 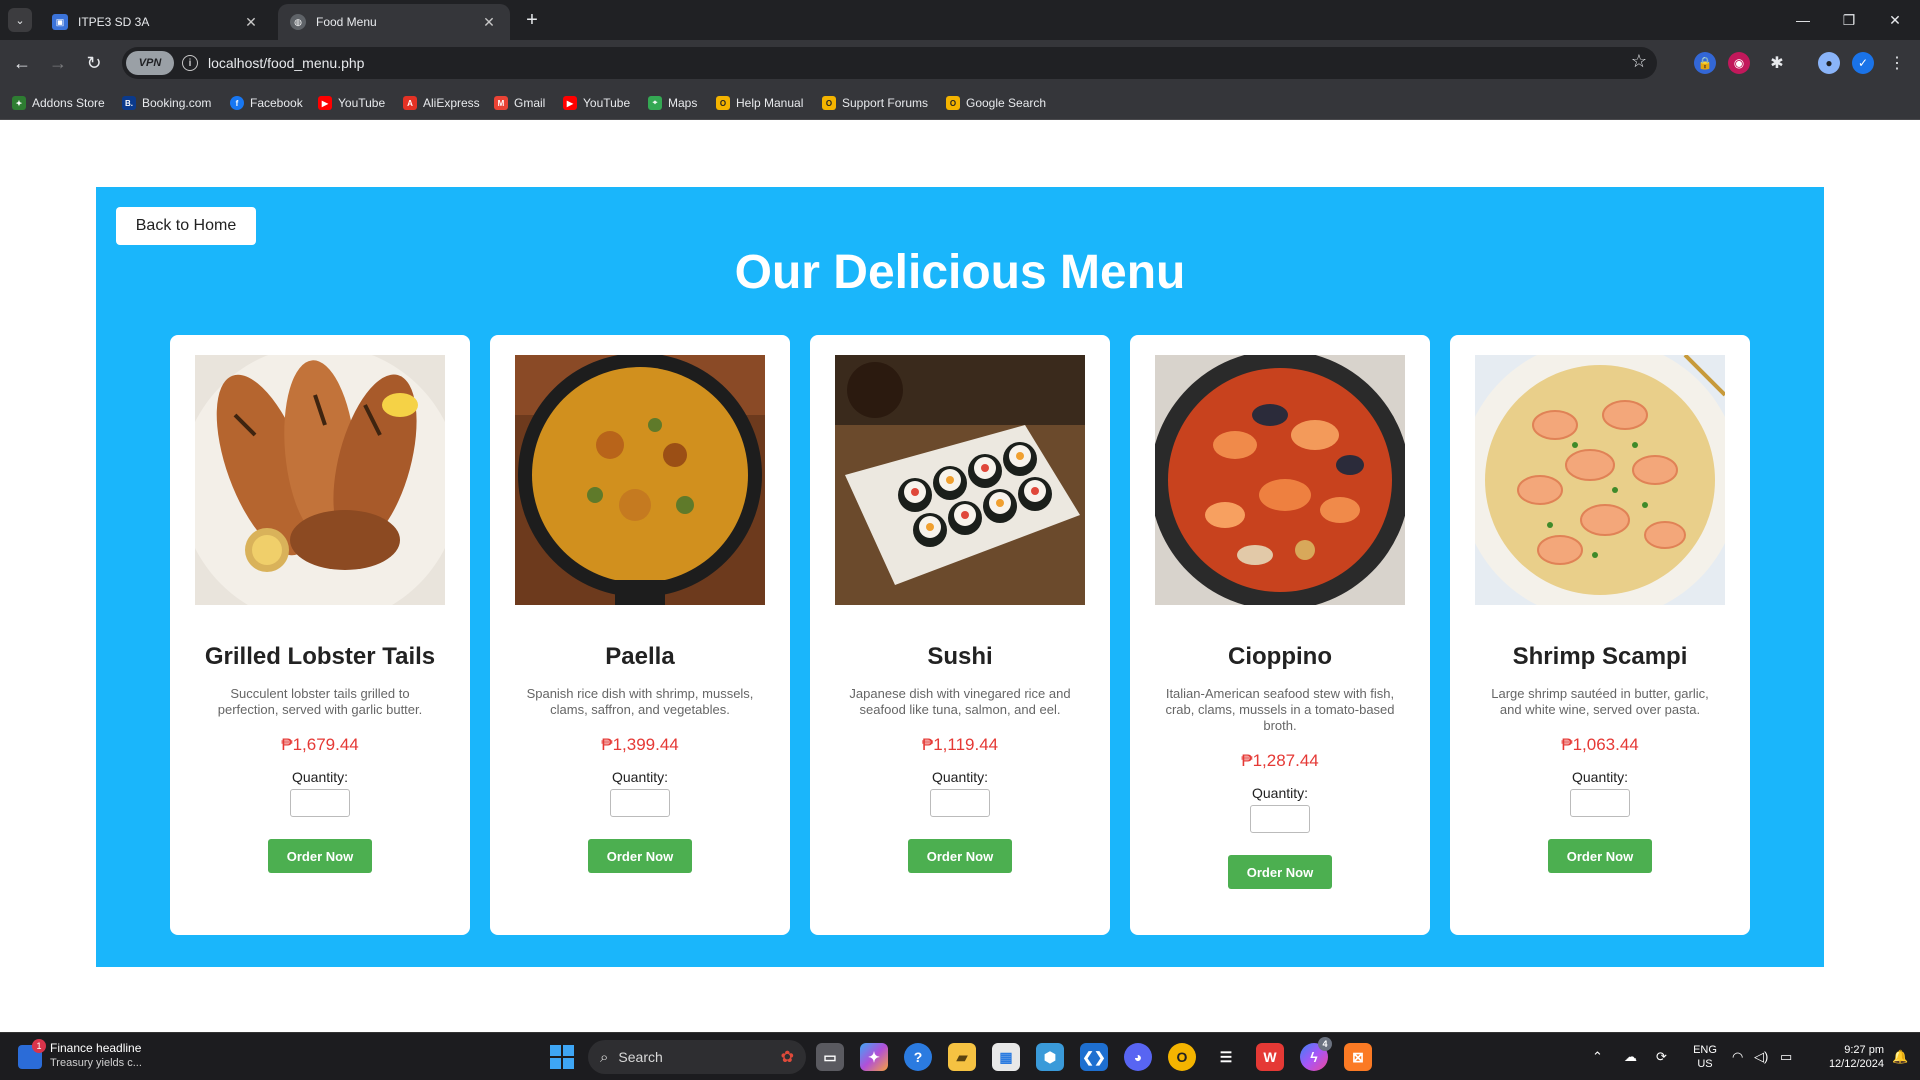 What do you see at coordinates (186, 226) in the screenshot?
I see `back-to-home-button: Back to Home` at bounding box center [186, 226].